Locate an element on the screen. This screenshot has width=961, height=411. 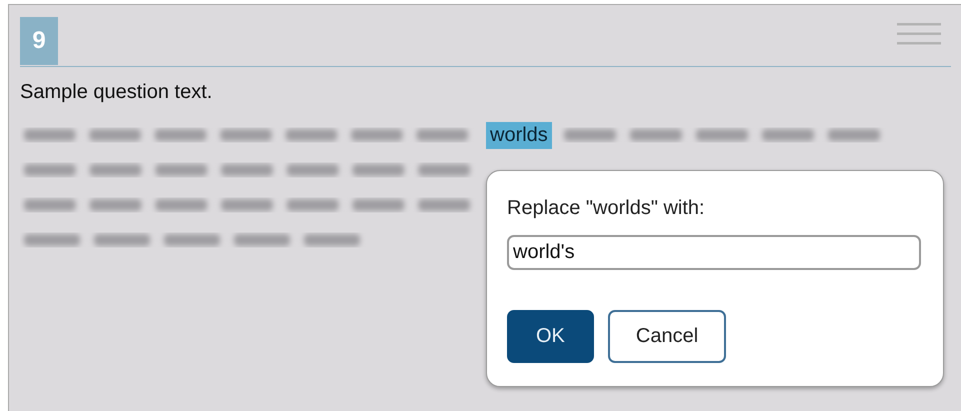
replacement-field: world's is located at coordinates (714, 252).